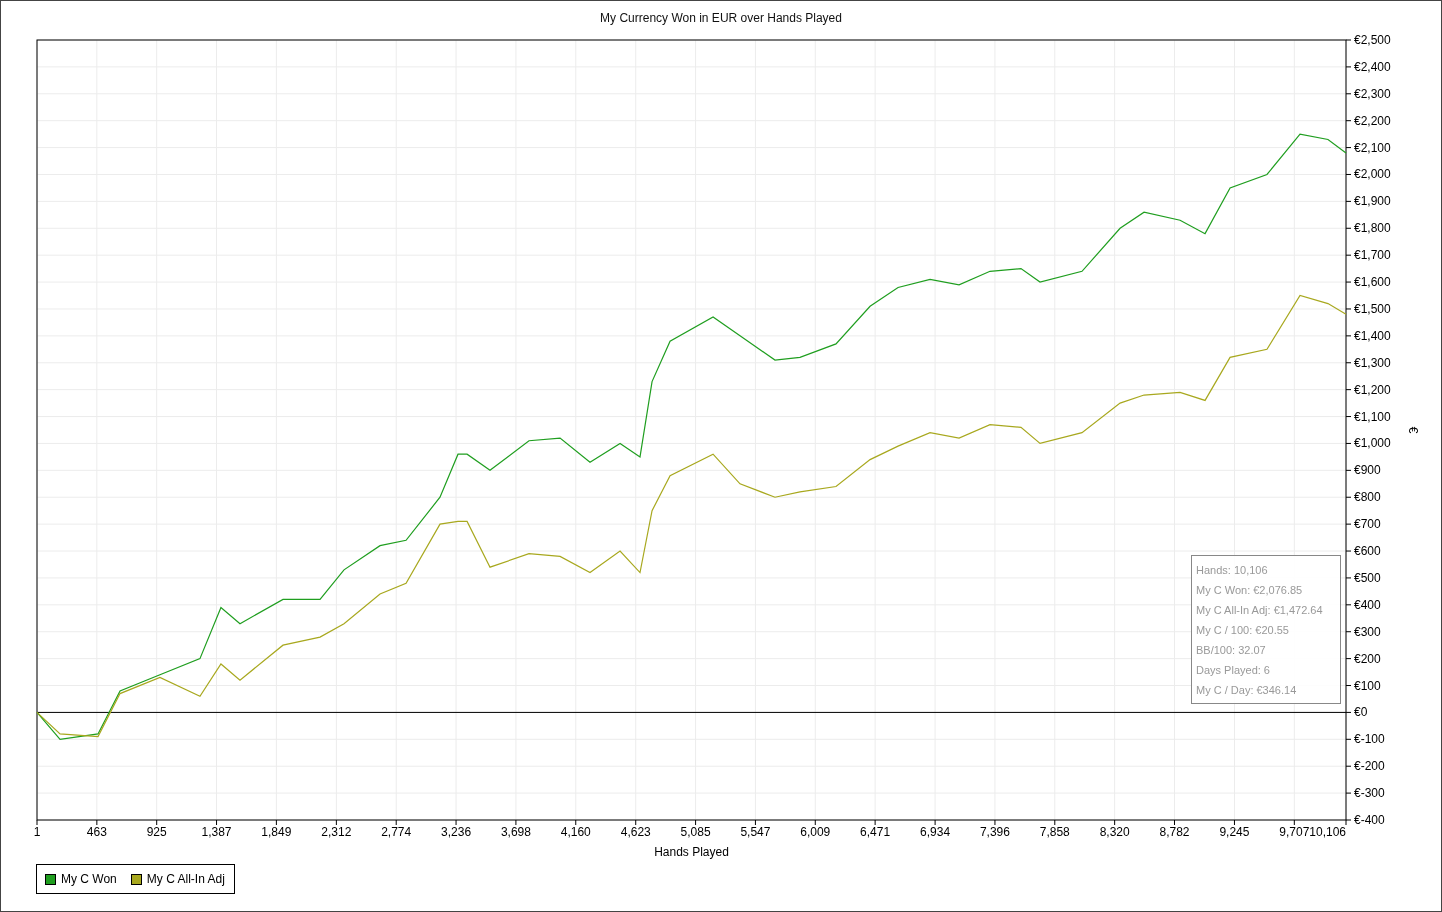 This screenshot has height=912, width=1442. What do you see at coordinates (1372, 416) in the screenshot?
I see `y-tick-label: €1,100` at bounding box center [1372, 416].